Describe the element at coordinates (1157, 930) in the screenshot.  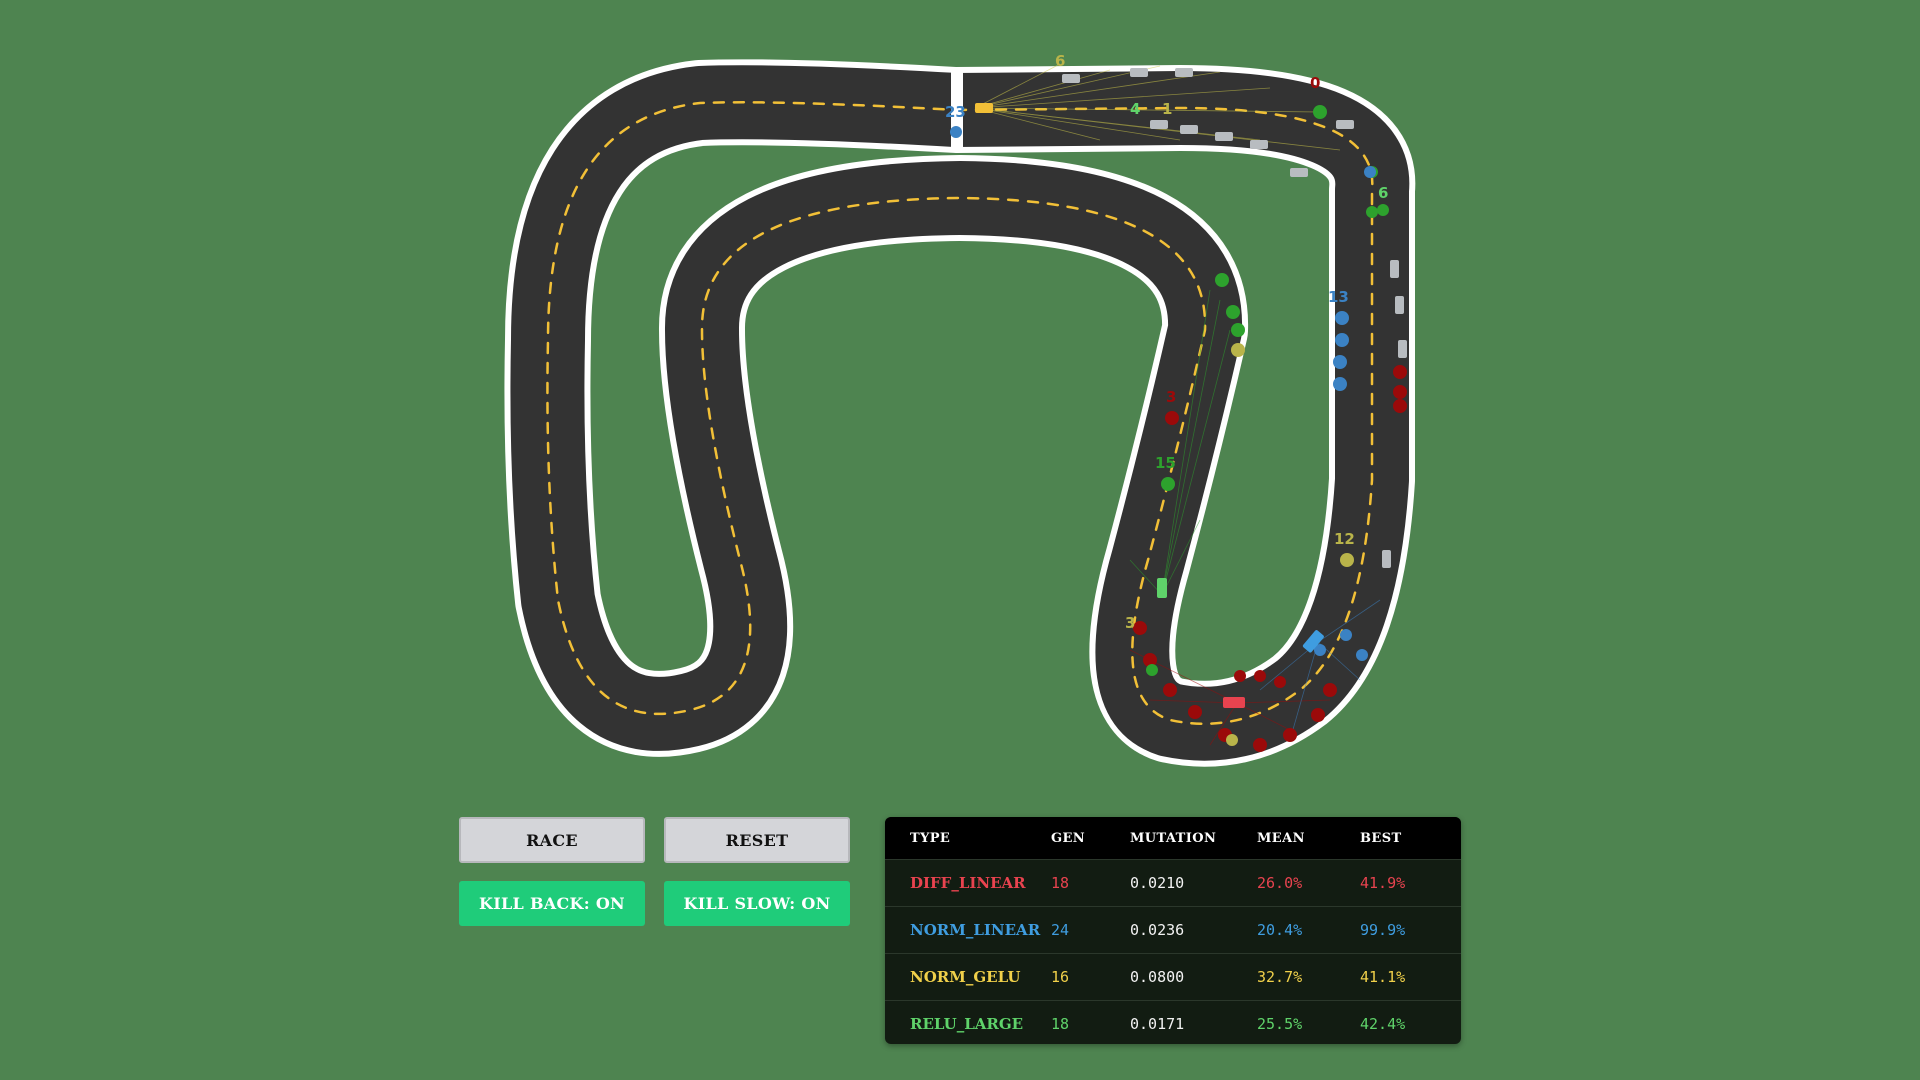
I see `cell-mutation: 0.0236` at that location.